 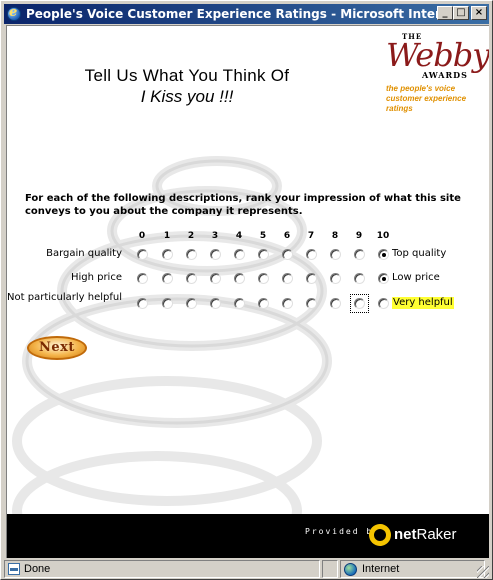 What do you see at coordinates (419, 253) in the screenshot?
I see `row-0-right-label: Top quality` at bounding box center [419, 253].